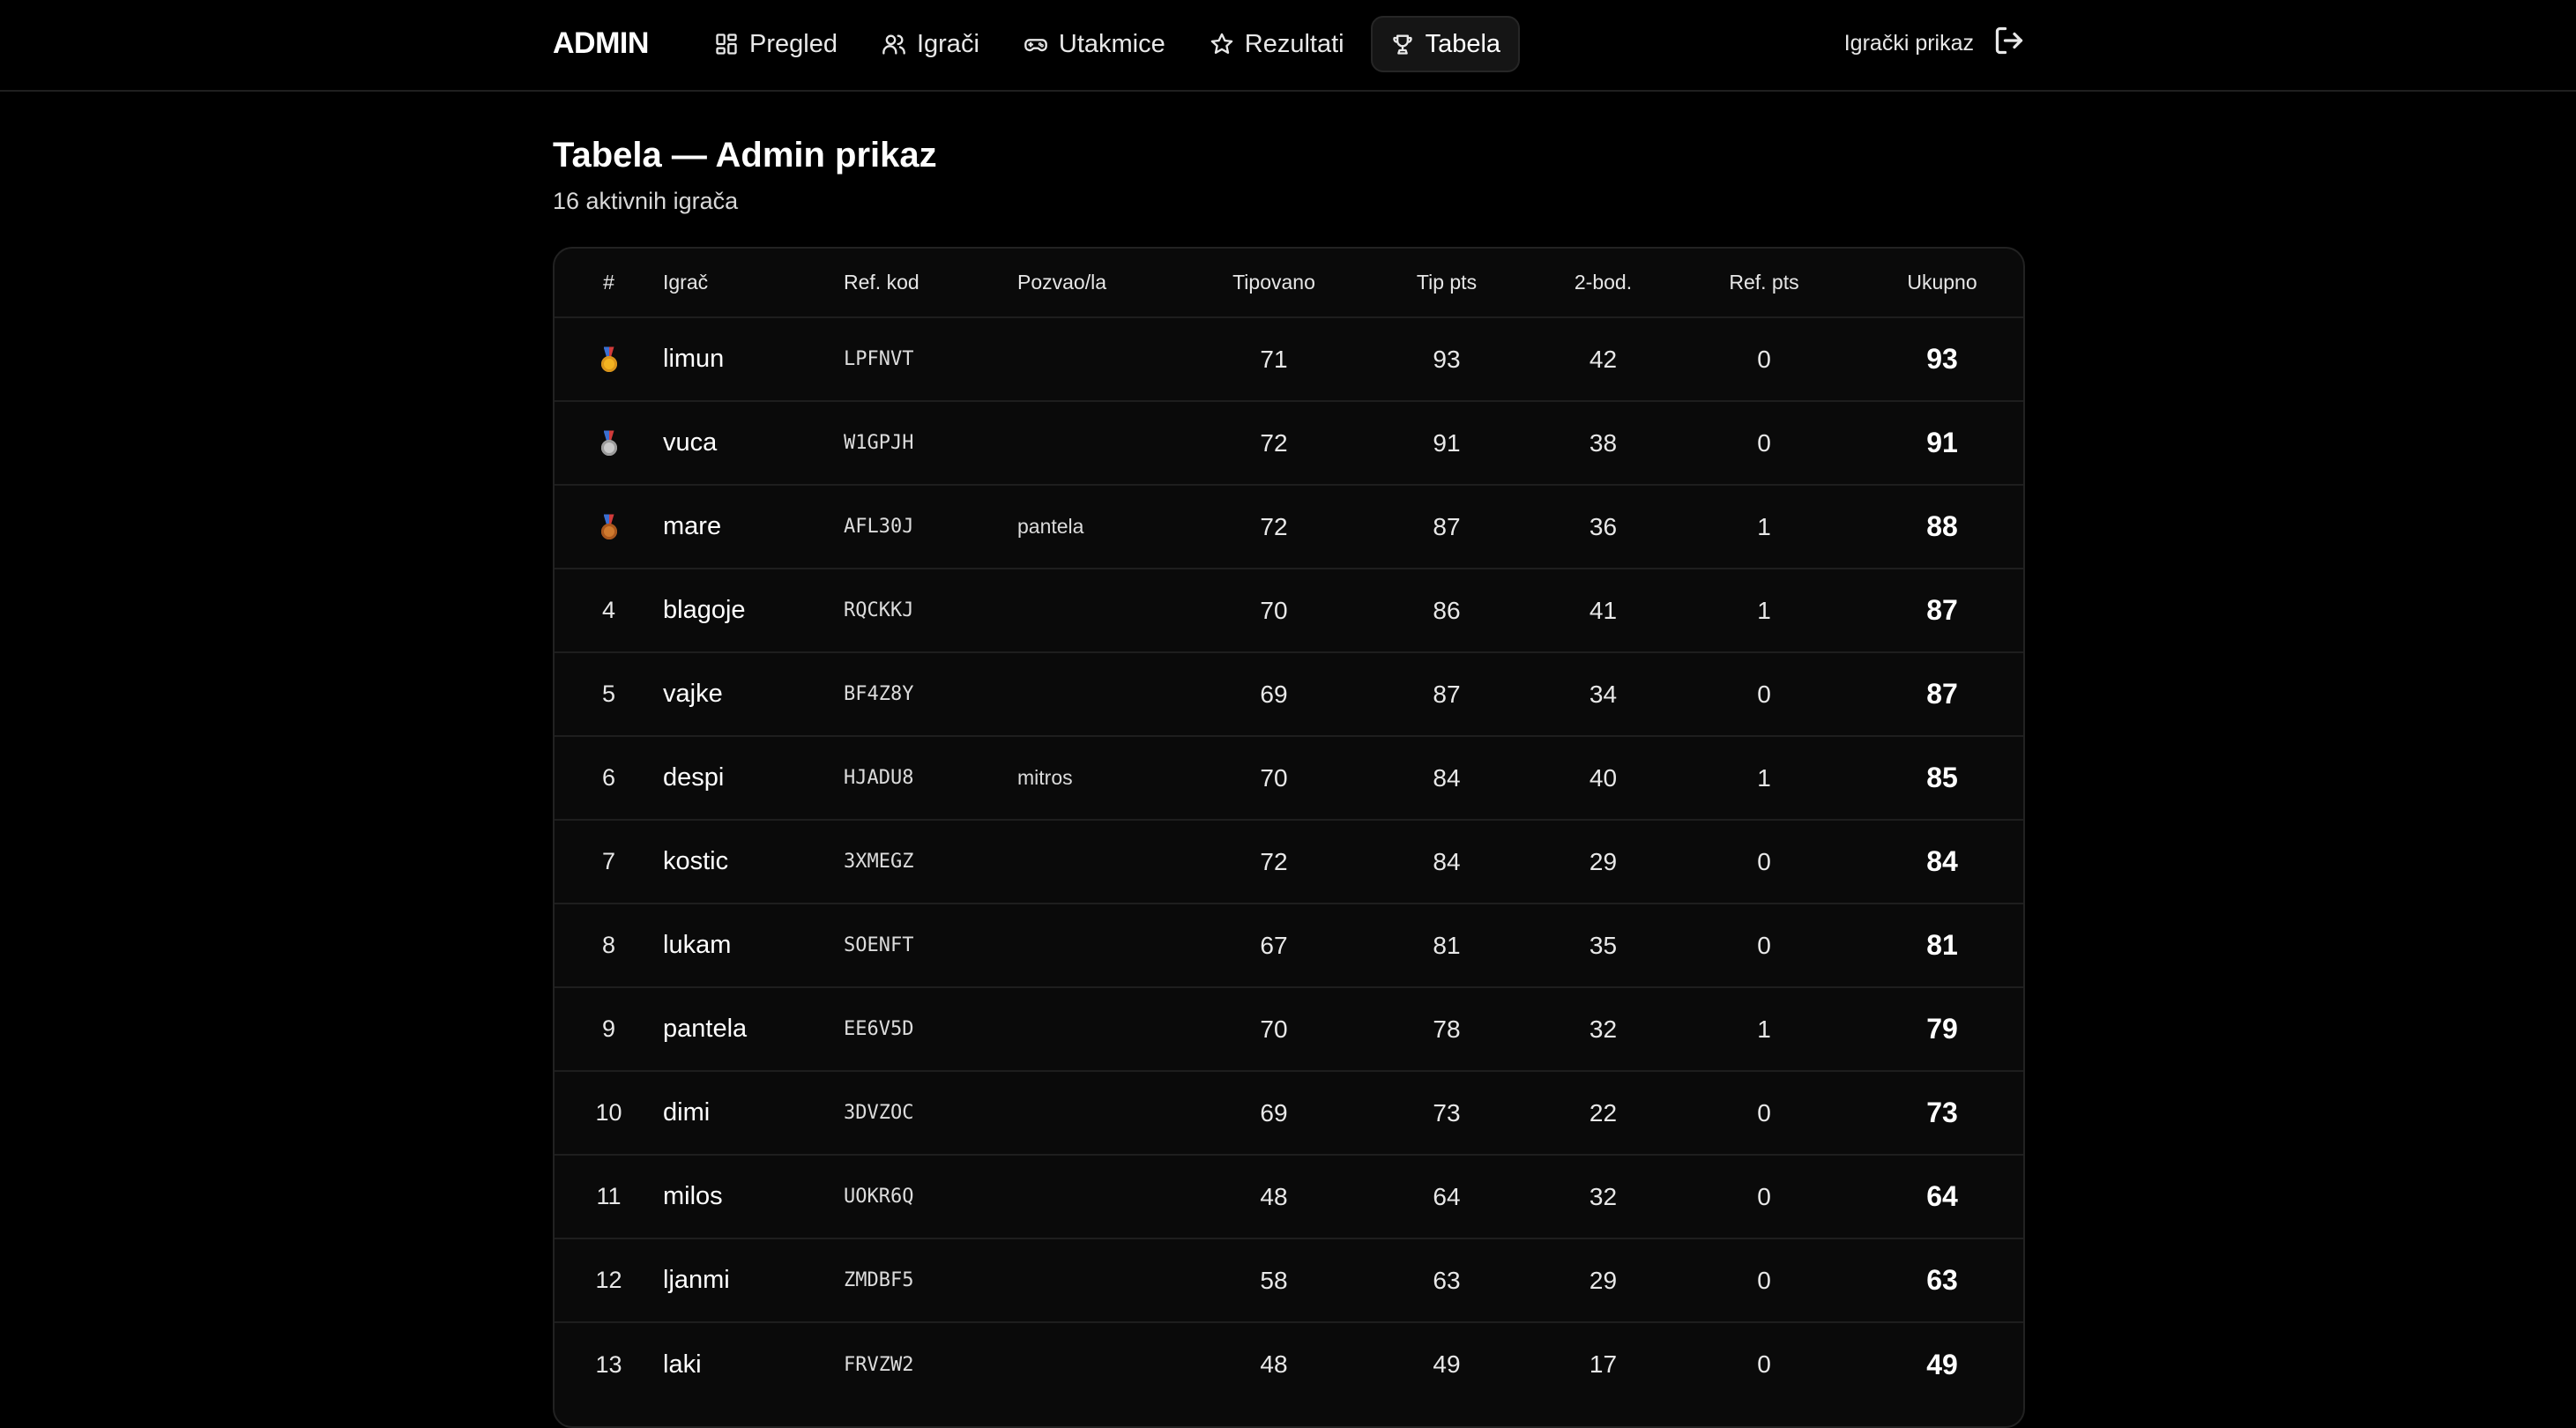 This screenshot has width=2576, height=1428. What do you see at coordinates (879, 1029) in the screenshot?
I see `ref-code: EE6V5D` at bounding box center [879, 1029].